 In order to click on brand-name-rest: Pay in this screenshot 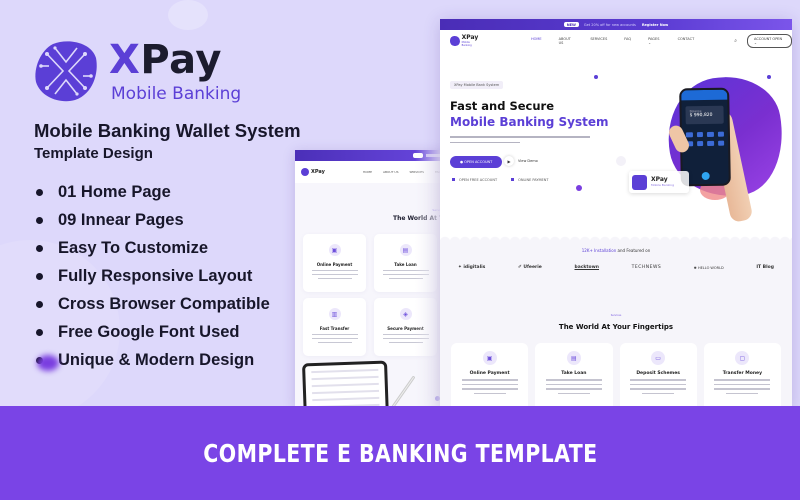, I will do `click(181, 60)`.